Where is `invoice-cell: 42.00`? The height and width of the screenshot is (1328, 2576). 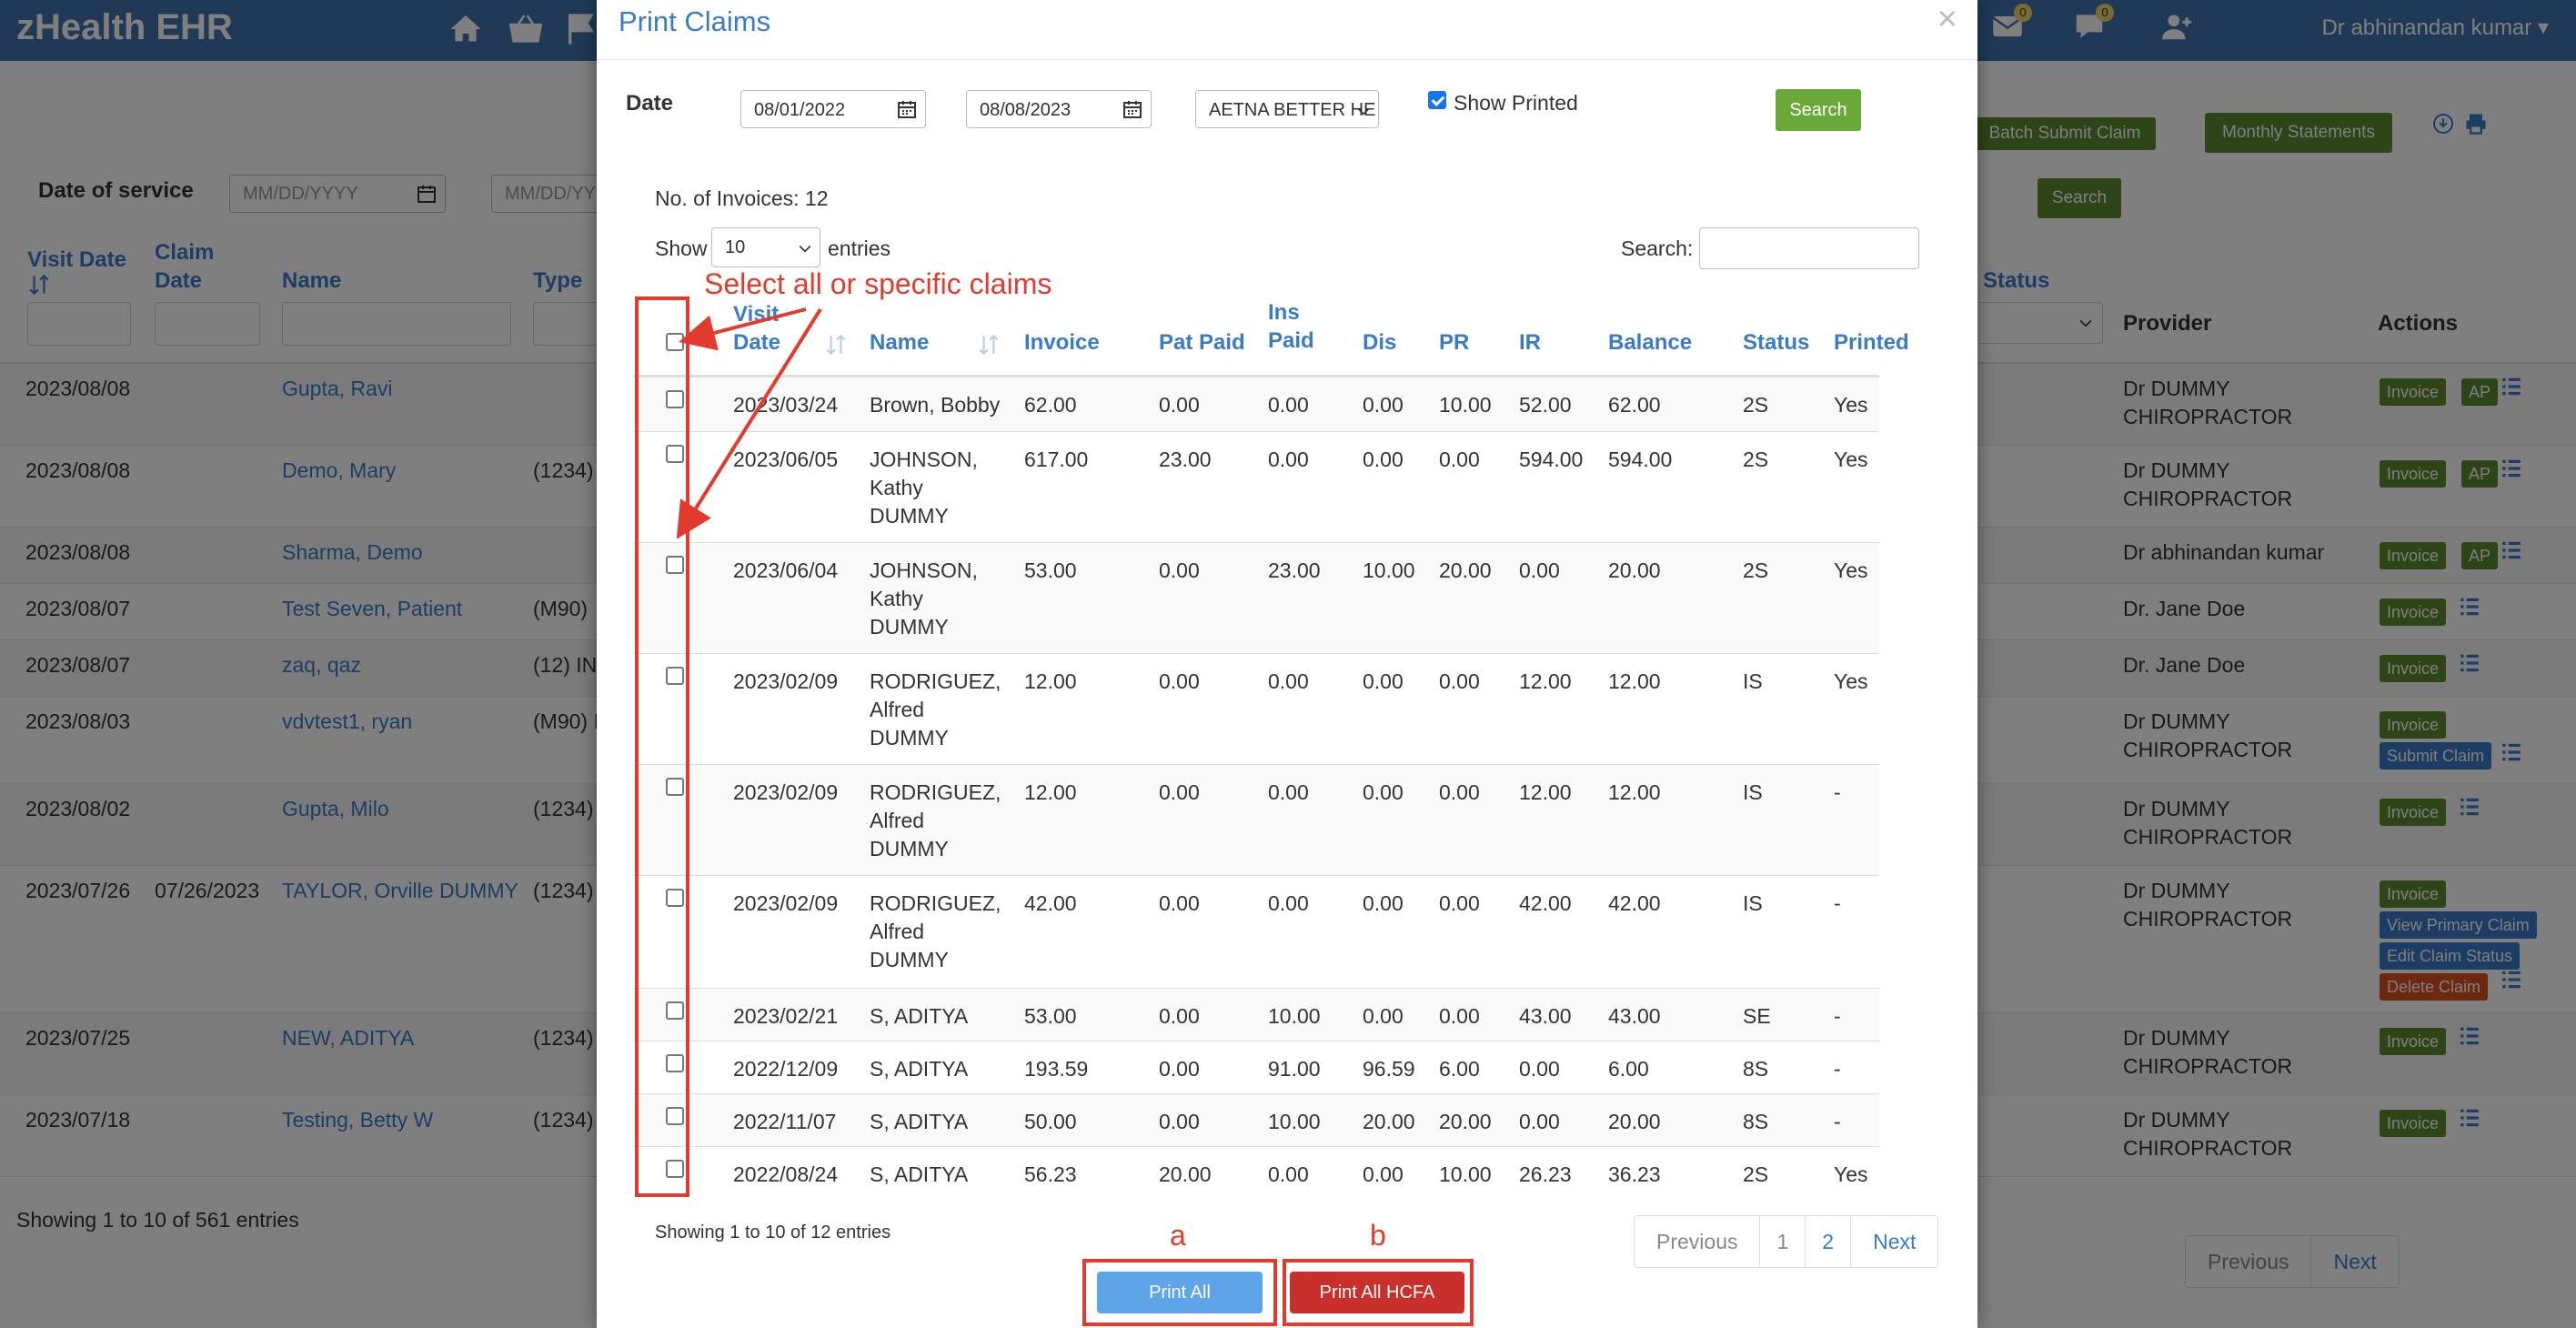 invoice-cell: 42.00 is located at coordinates (1050, 903).